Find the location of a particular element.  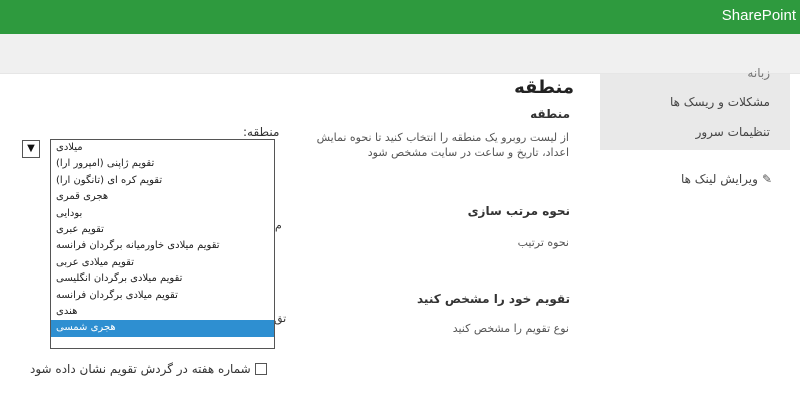

page-title: منطقه is located at coordinates (544, 87).